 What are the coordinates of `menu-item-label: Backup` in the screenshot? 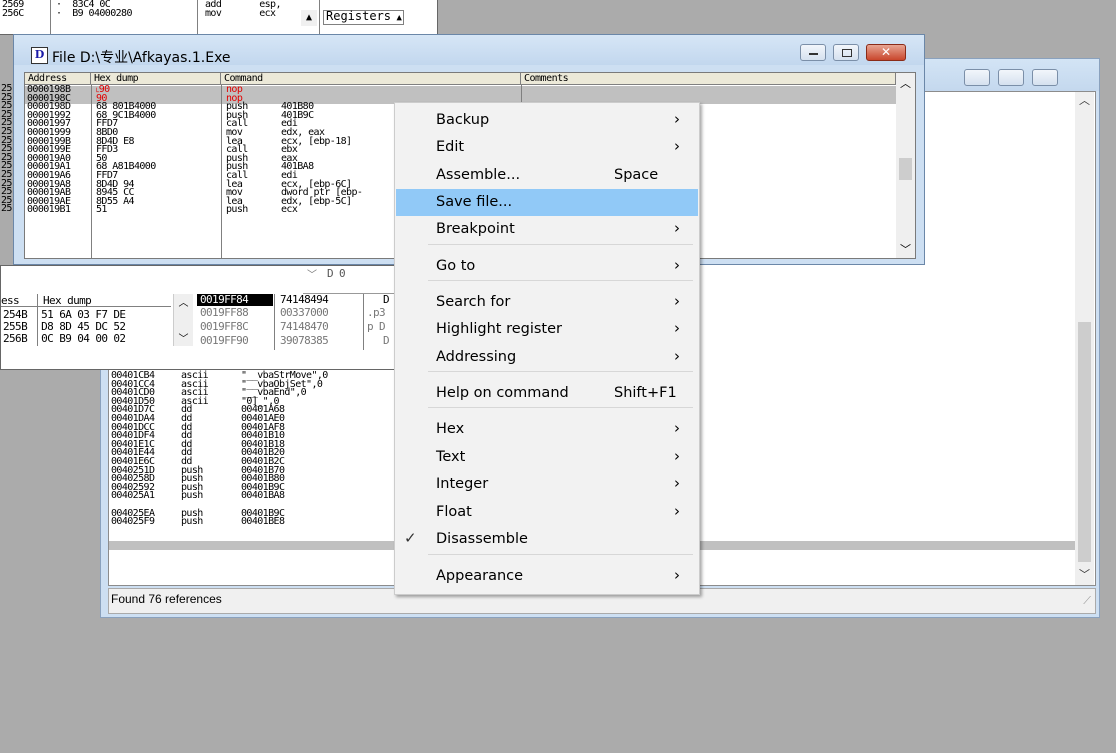 It's located at (463, 120).